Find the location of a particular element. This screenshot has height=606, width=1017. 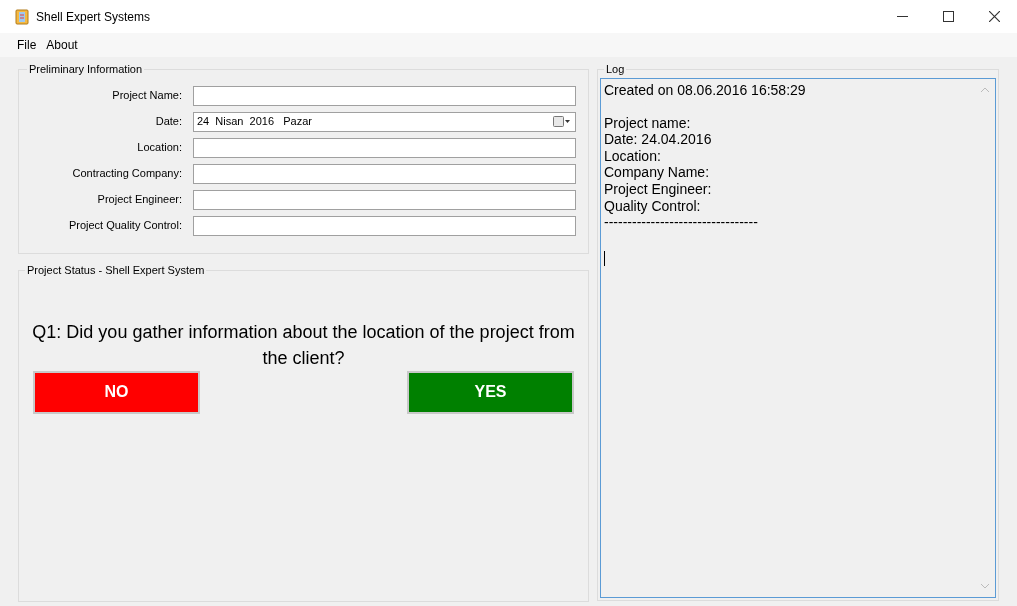

answer-button: NO is located at coordinates (116, 392).